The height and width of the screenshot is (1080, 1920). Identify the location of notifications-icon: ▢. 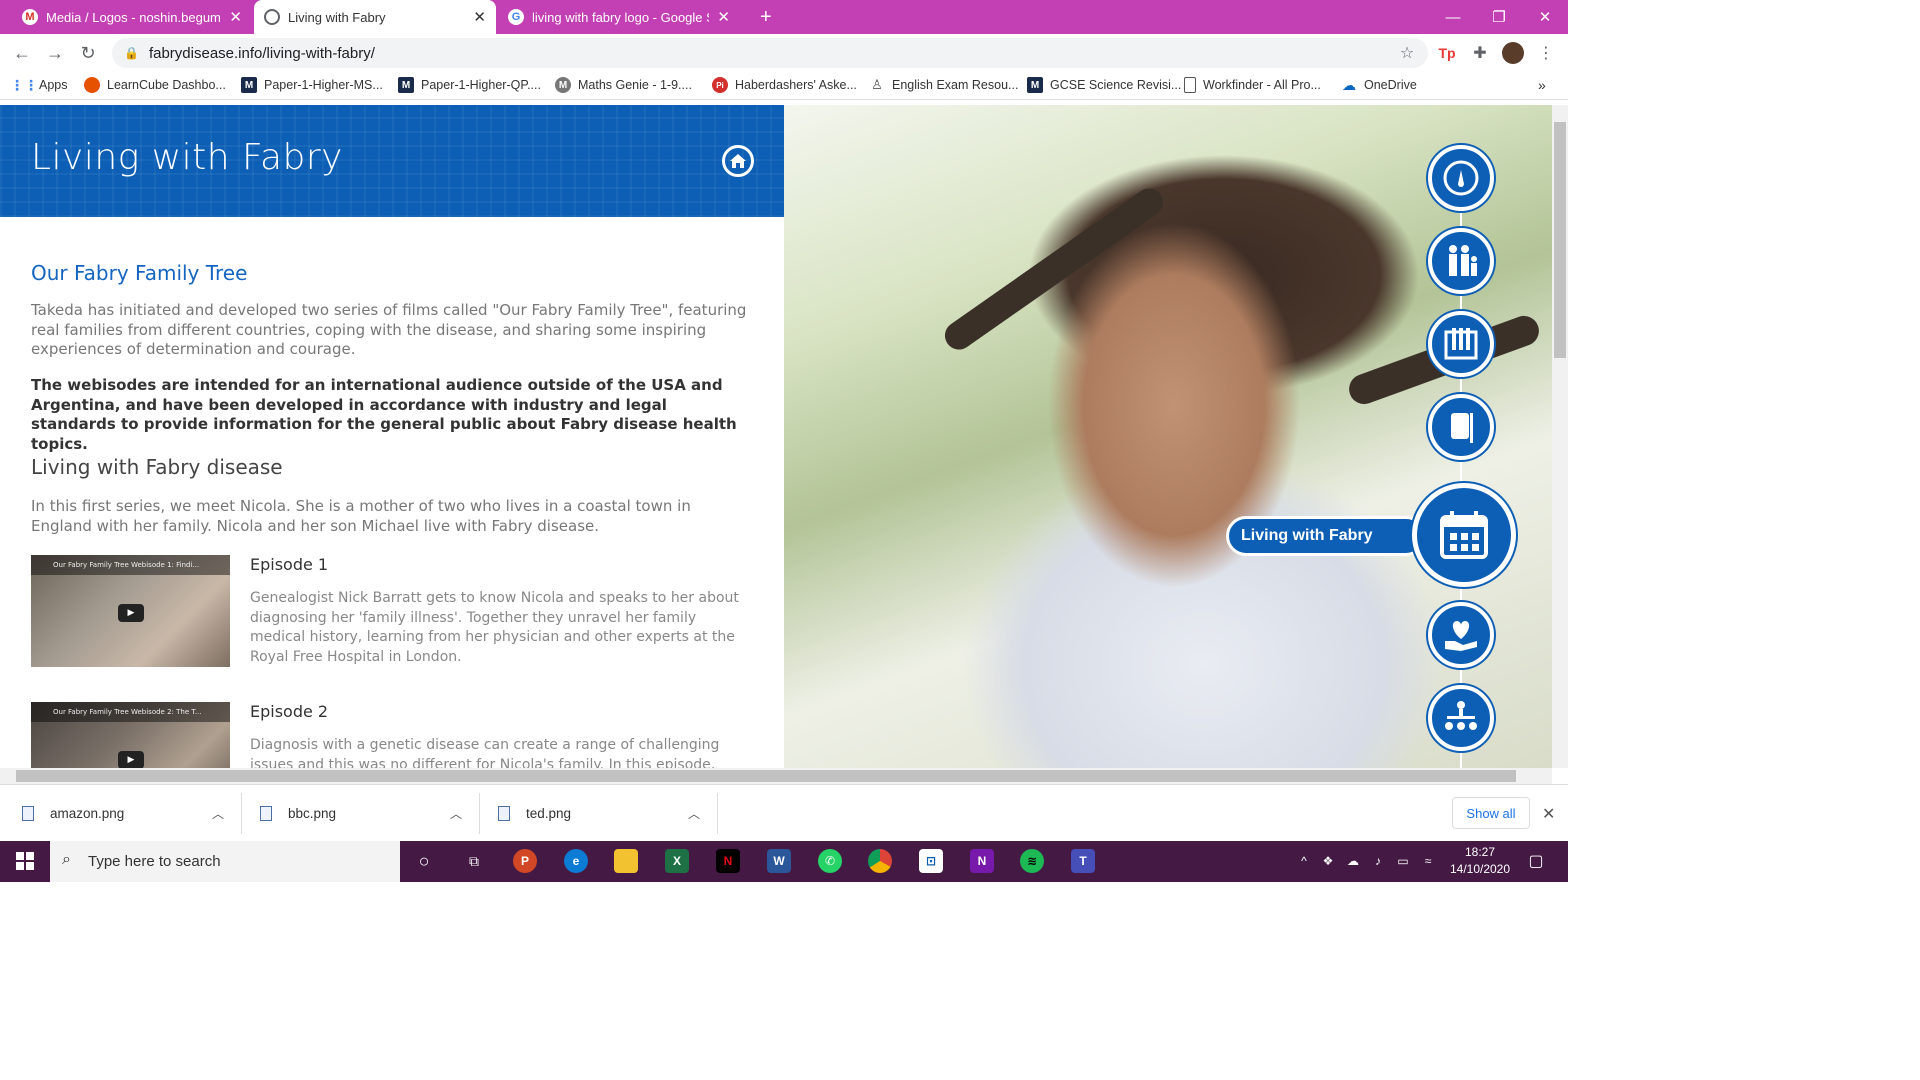
(1536, 861).